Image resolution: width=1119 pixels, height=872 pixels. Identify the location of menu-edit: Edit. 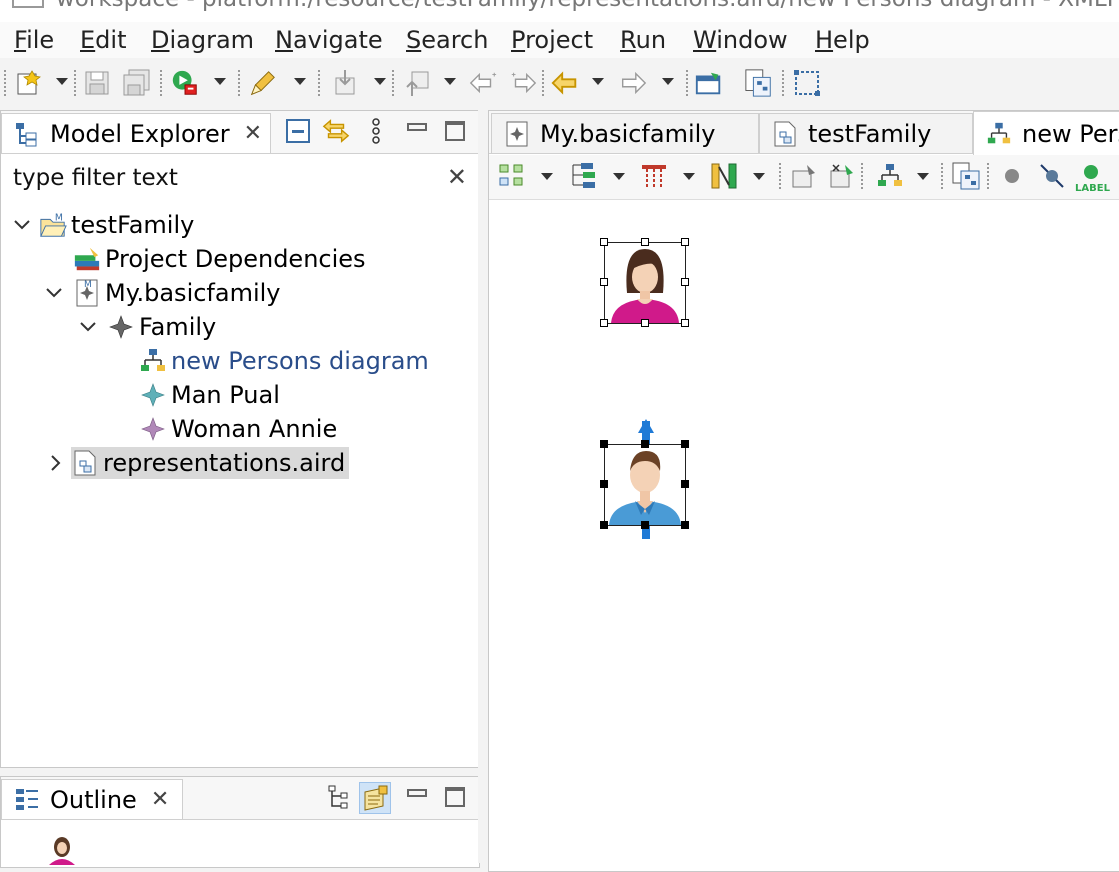
(103, 40).